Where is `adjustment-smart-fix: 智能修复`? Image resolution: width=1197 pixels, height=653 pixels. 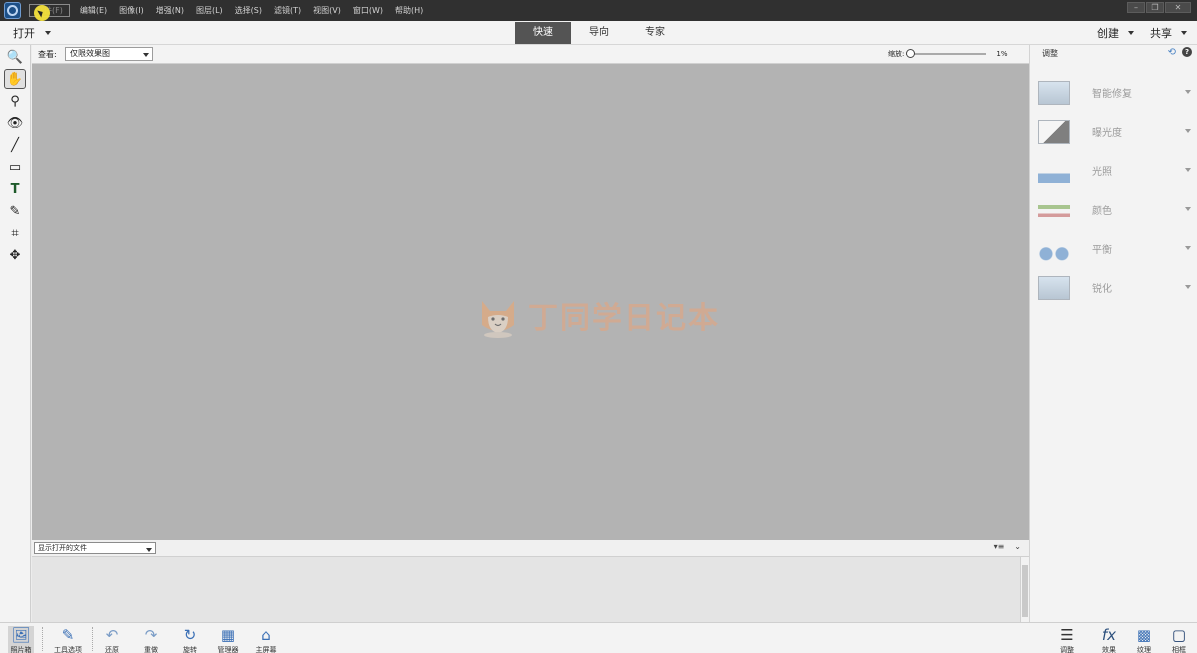 adjustment-smart-fix: 智能修复 is located at coordinates (1113, 92).